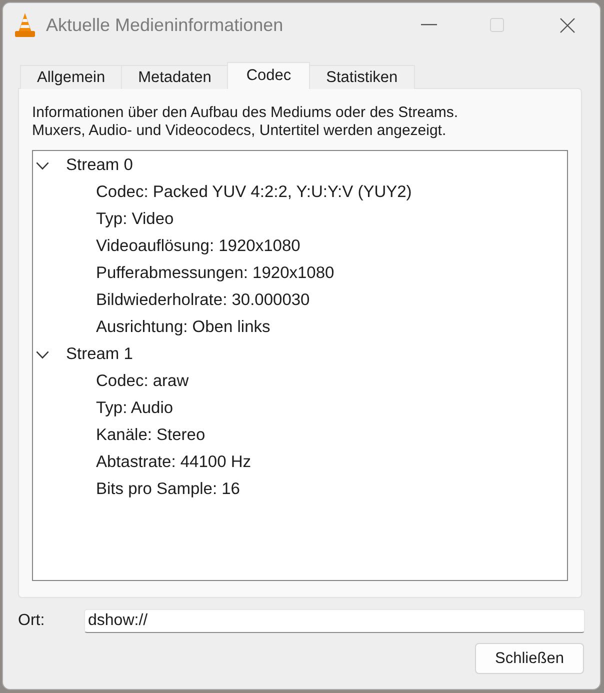  What do you see at coordinates (135, 408) in the screenshot?
I see `tree-item: Typ: Audio` at bounding box center [135, 408].